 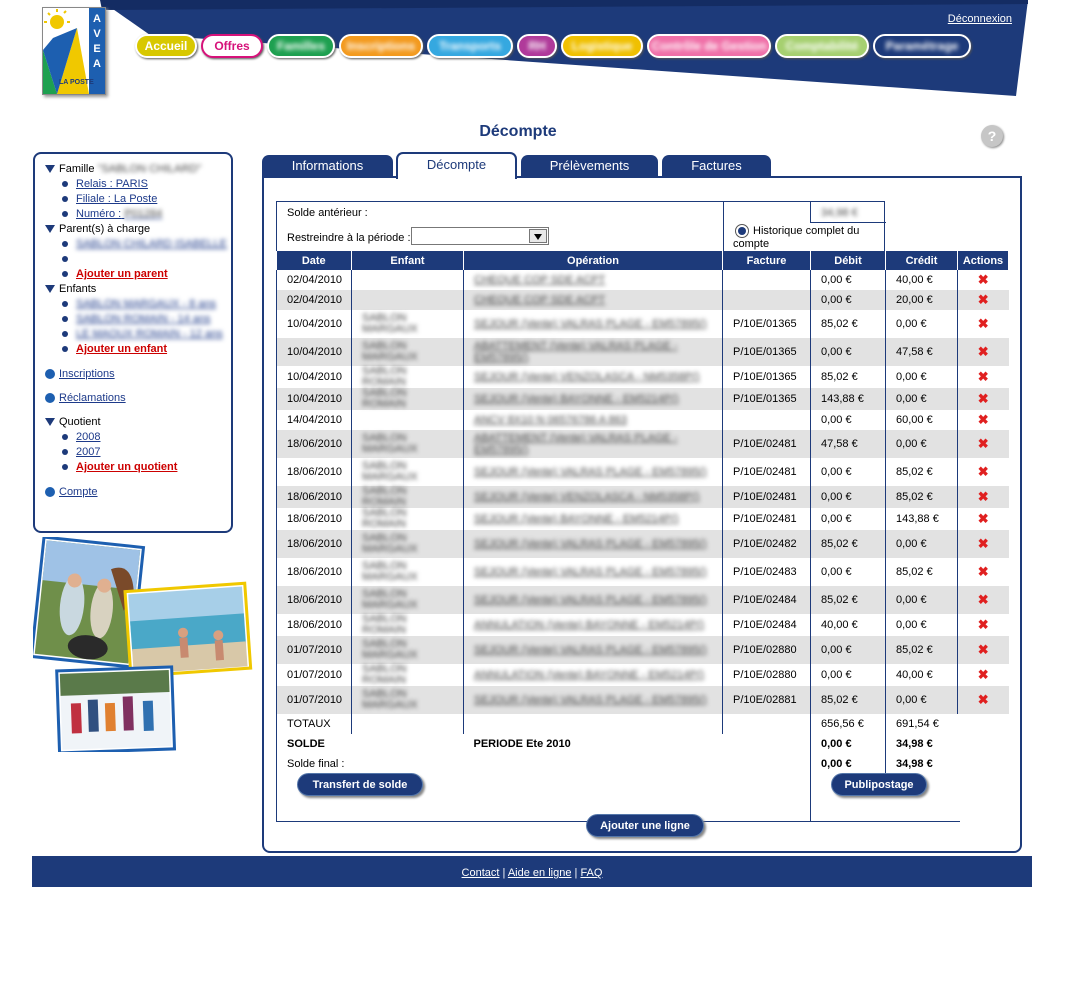 What do you see at coordinates (87, 374) in the screenshot?
I see `inscriptions-link: Inscriptions` at bounding box center [87, 374].